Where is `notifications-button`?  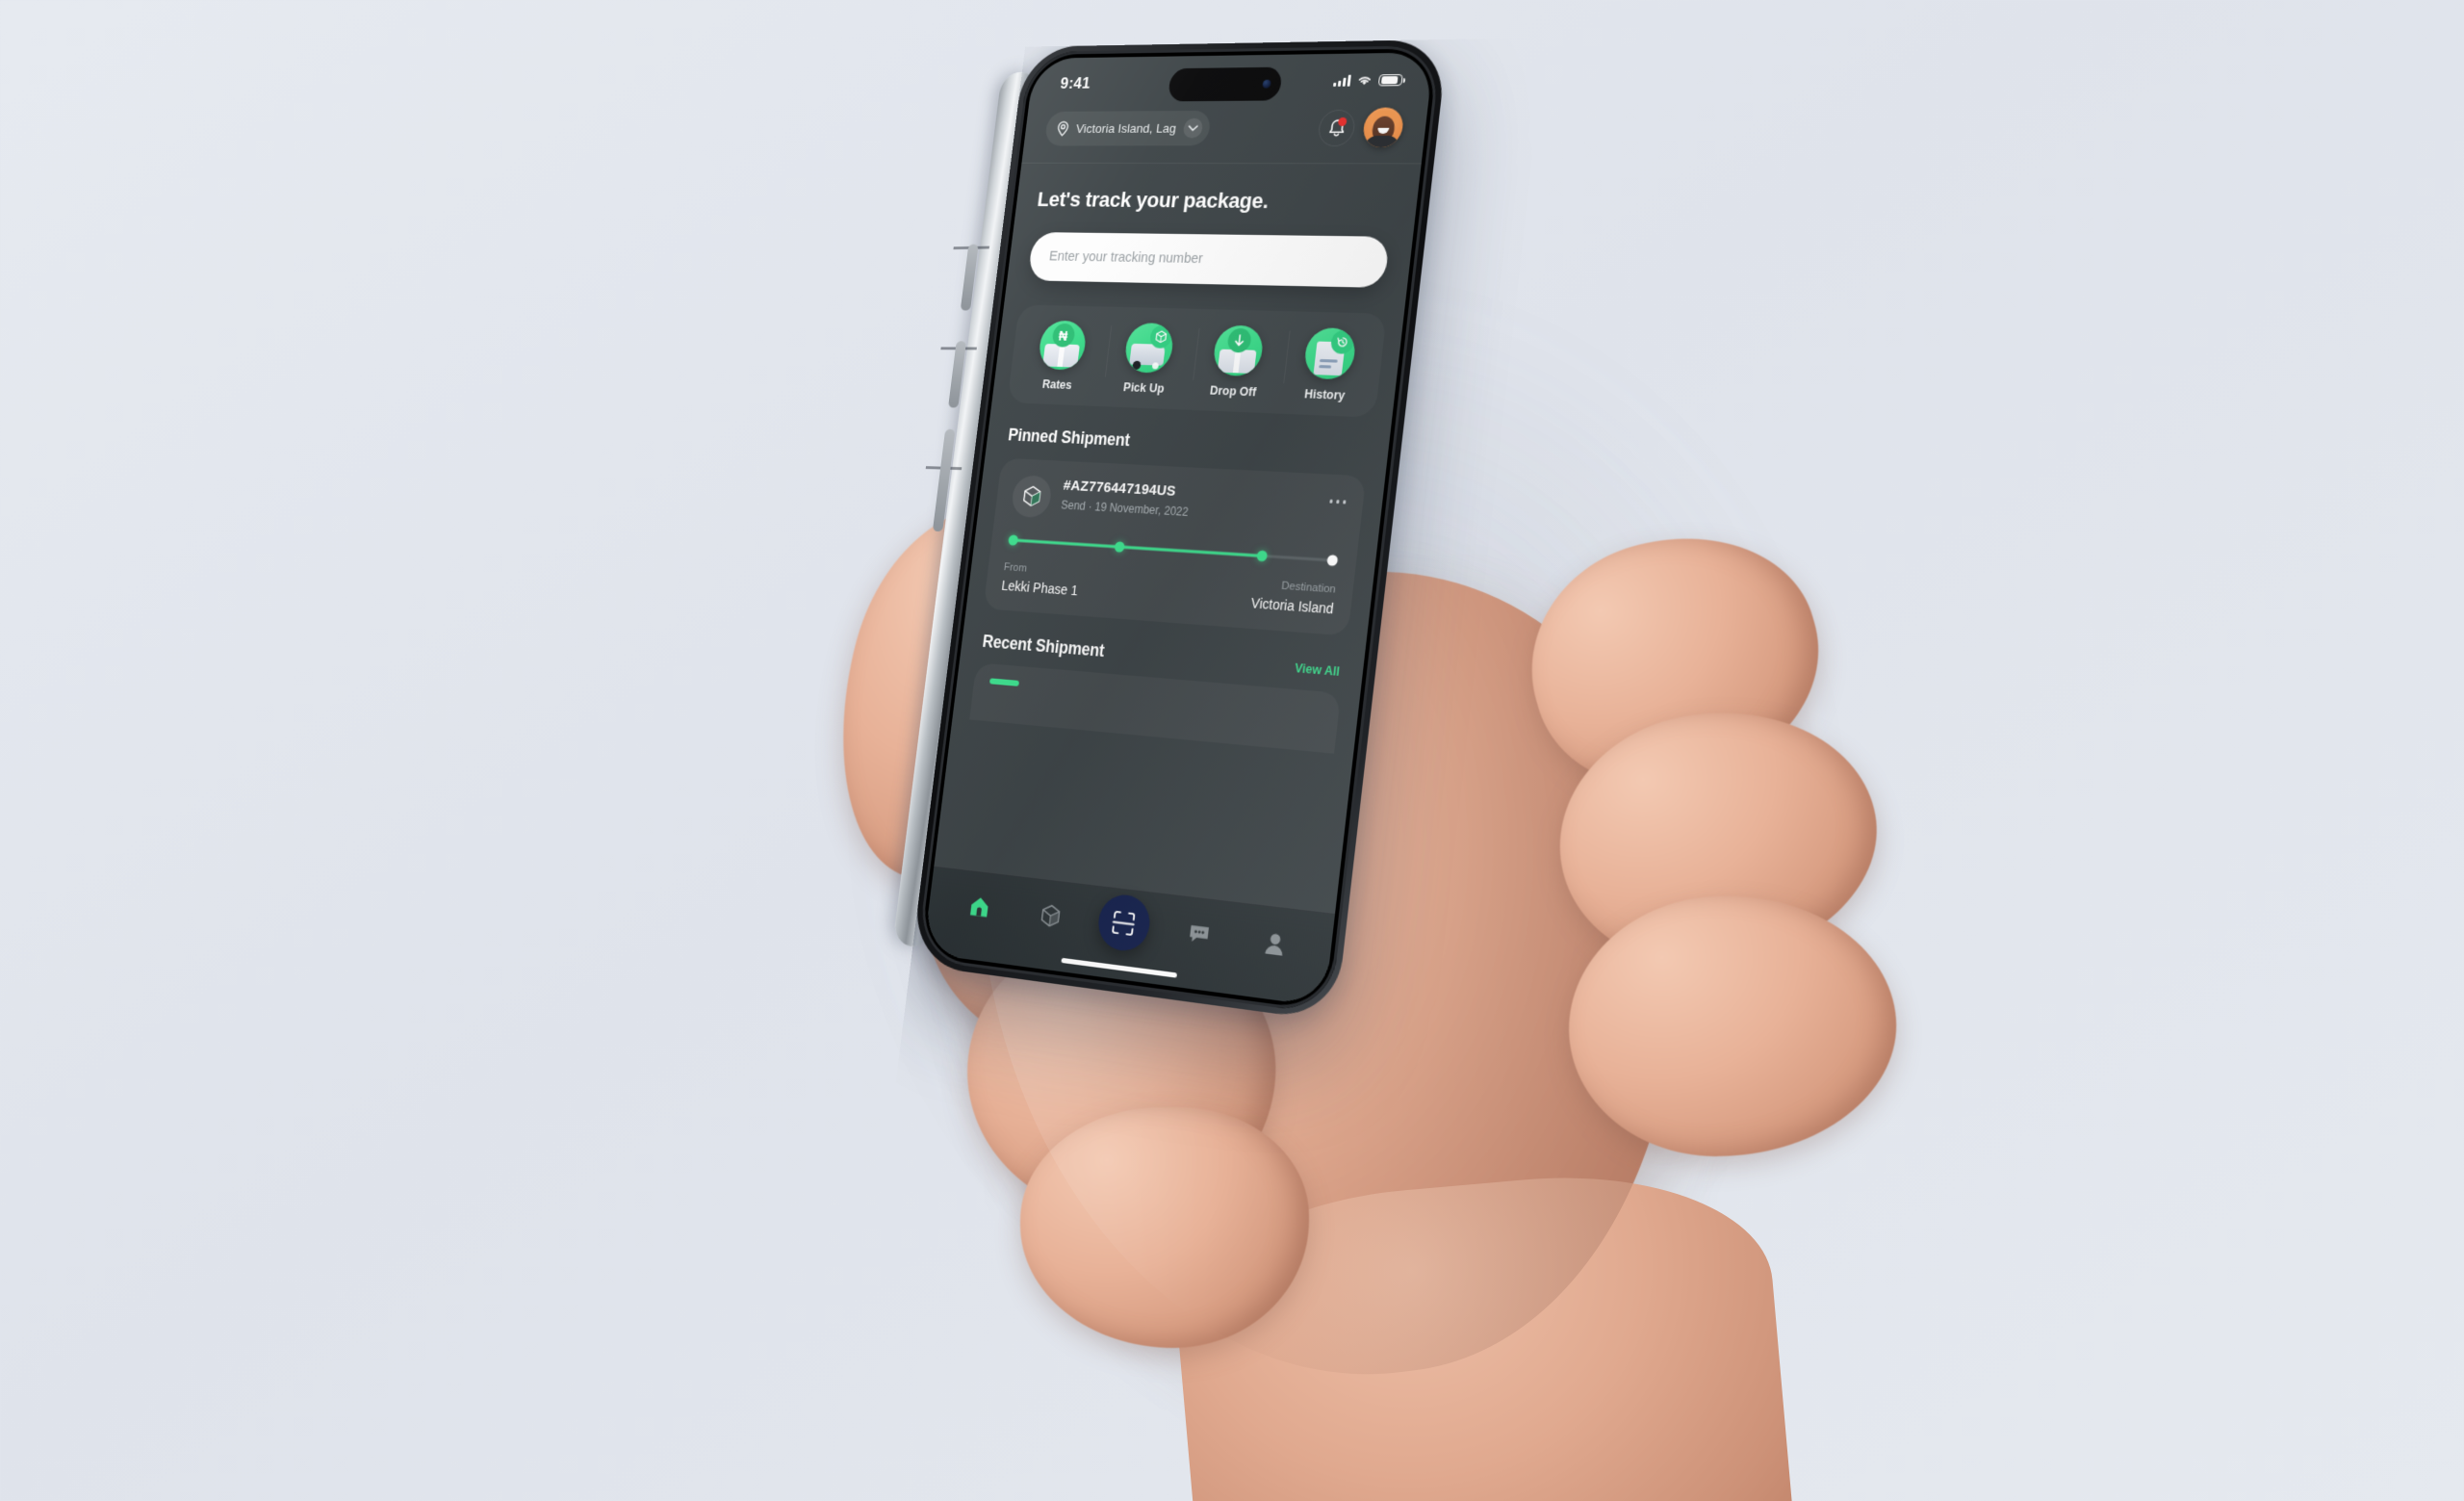
notifications-button is located at coordinates (1337, 128).